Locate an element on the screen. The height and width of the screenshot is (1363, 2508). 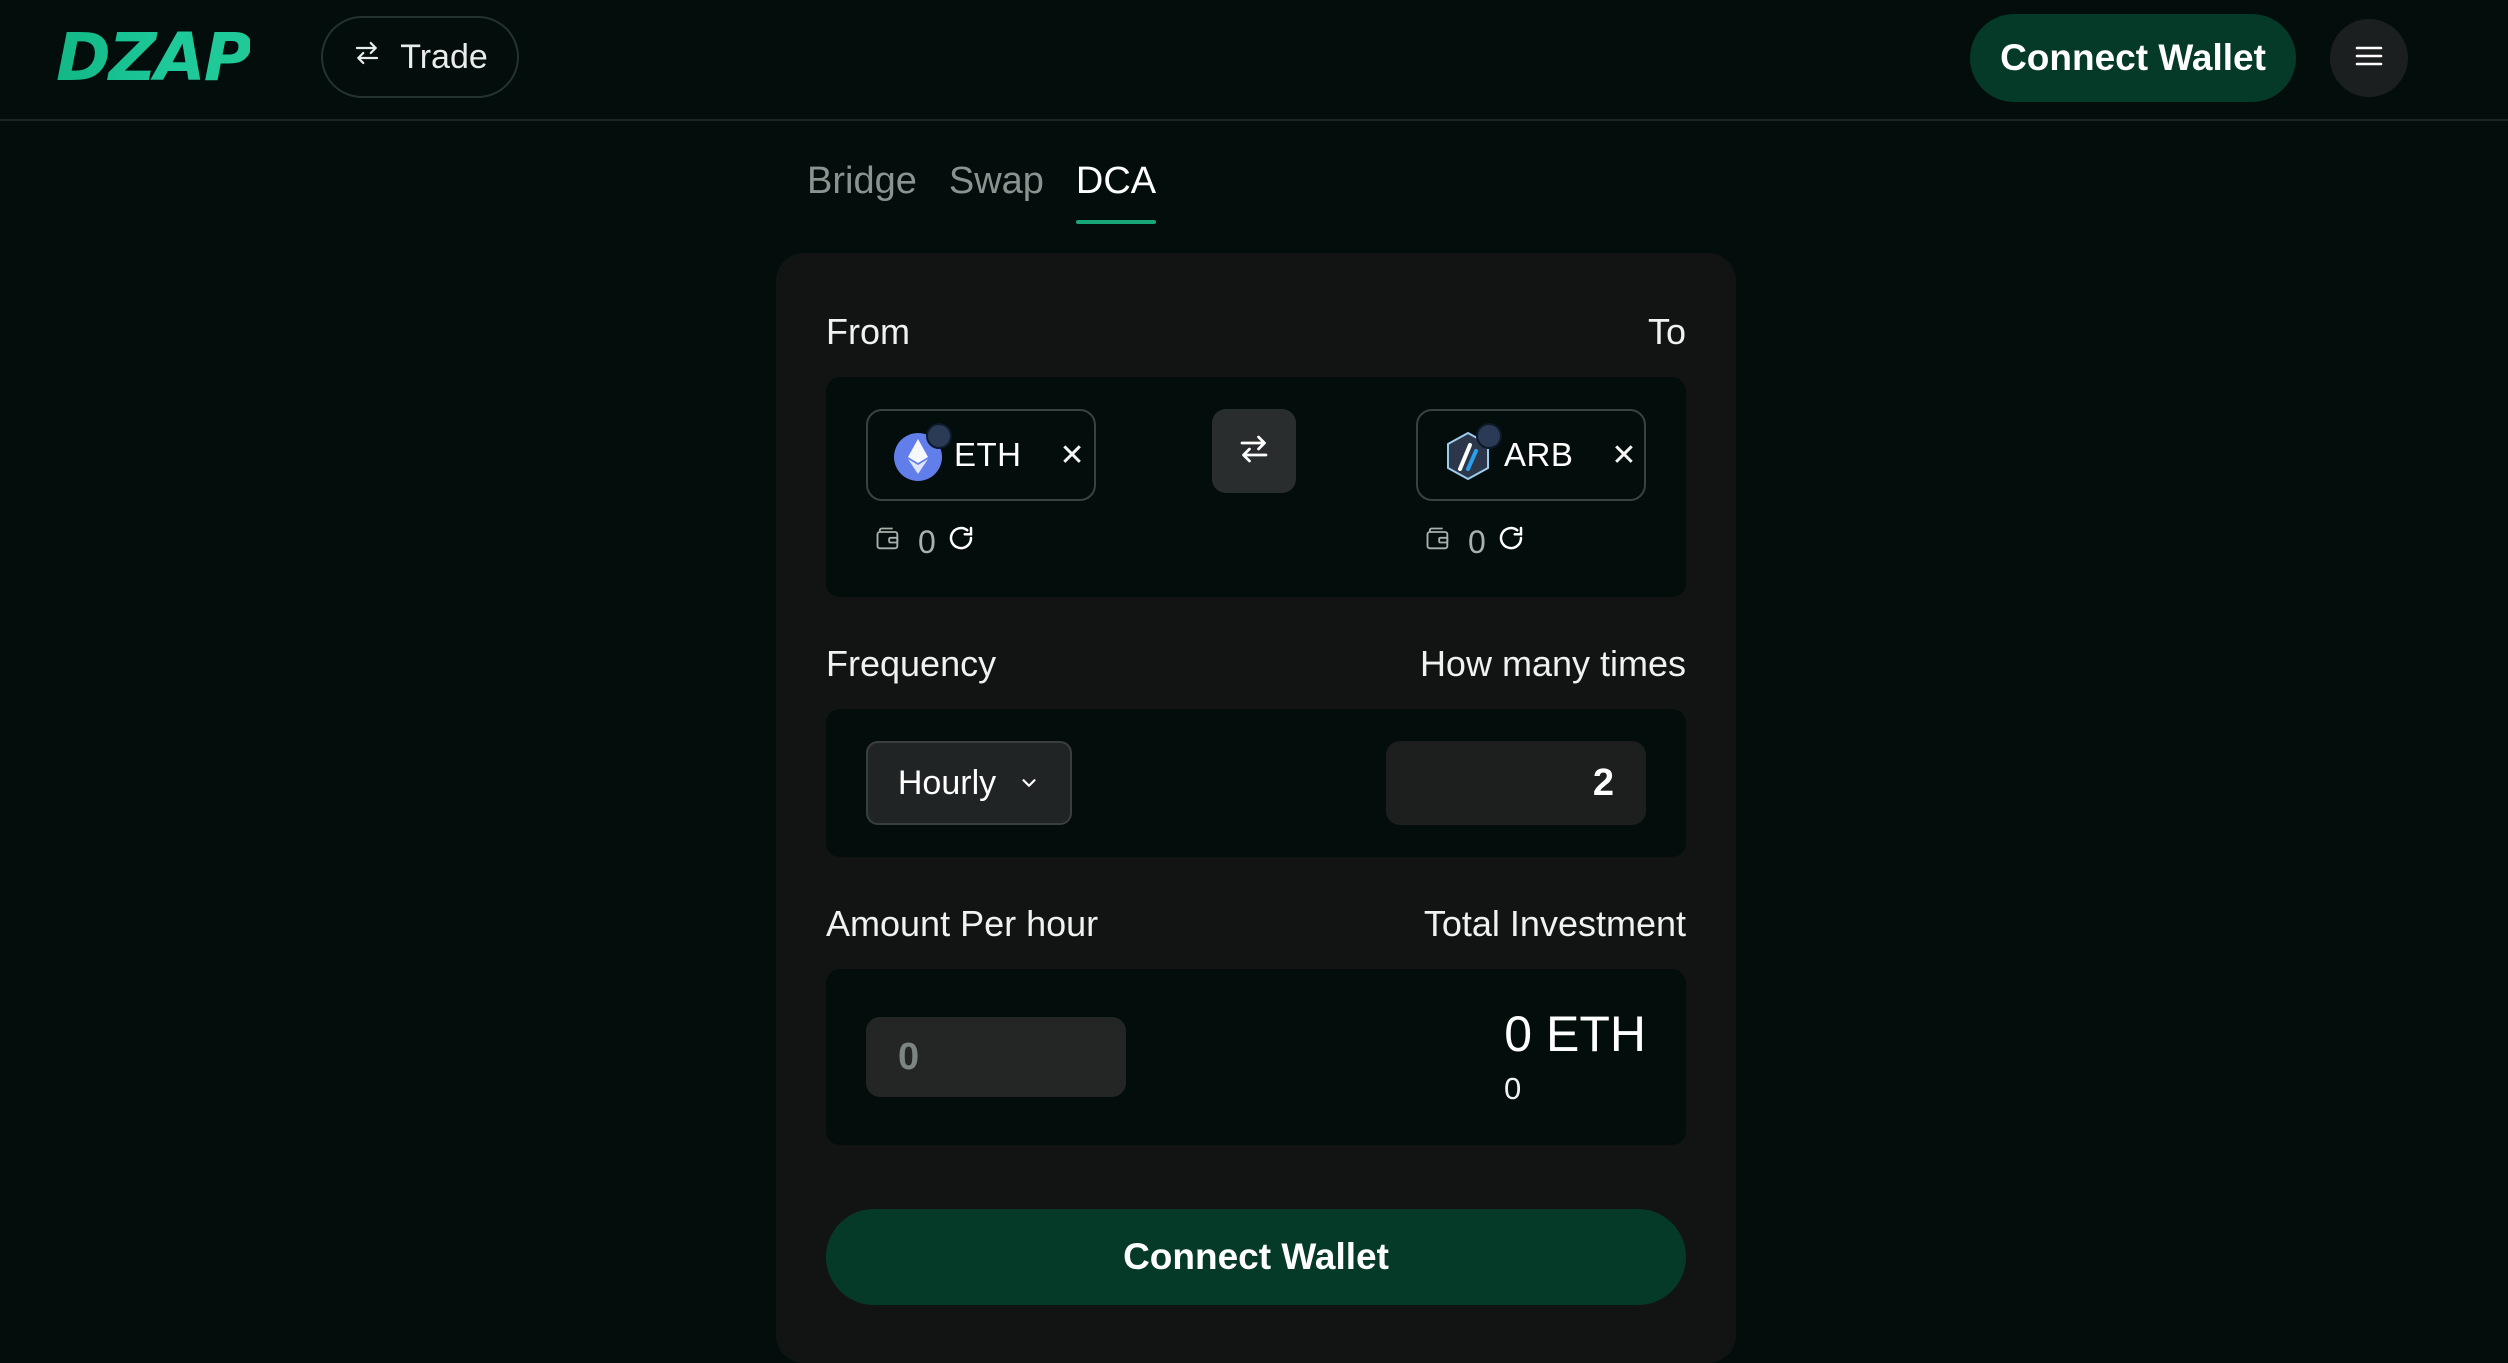
dzap-logo: DZAP is located at coordinates (164, 58).